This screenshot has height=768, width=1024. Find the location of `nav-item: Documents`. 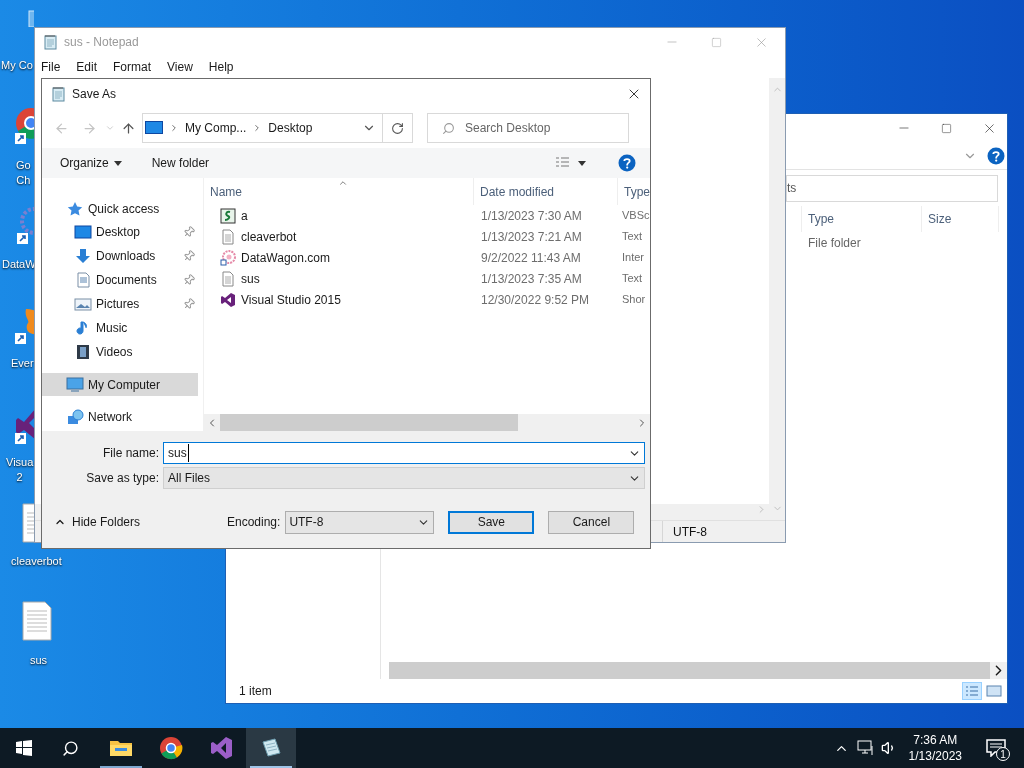

nav-item: Documents is located at coordinates (122, 280).